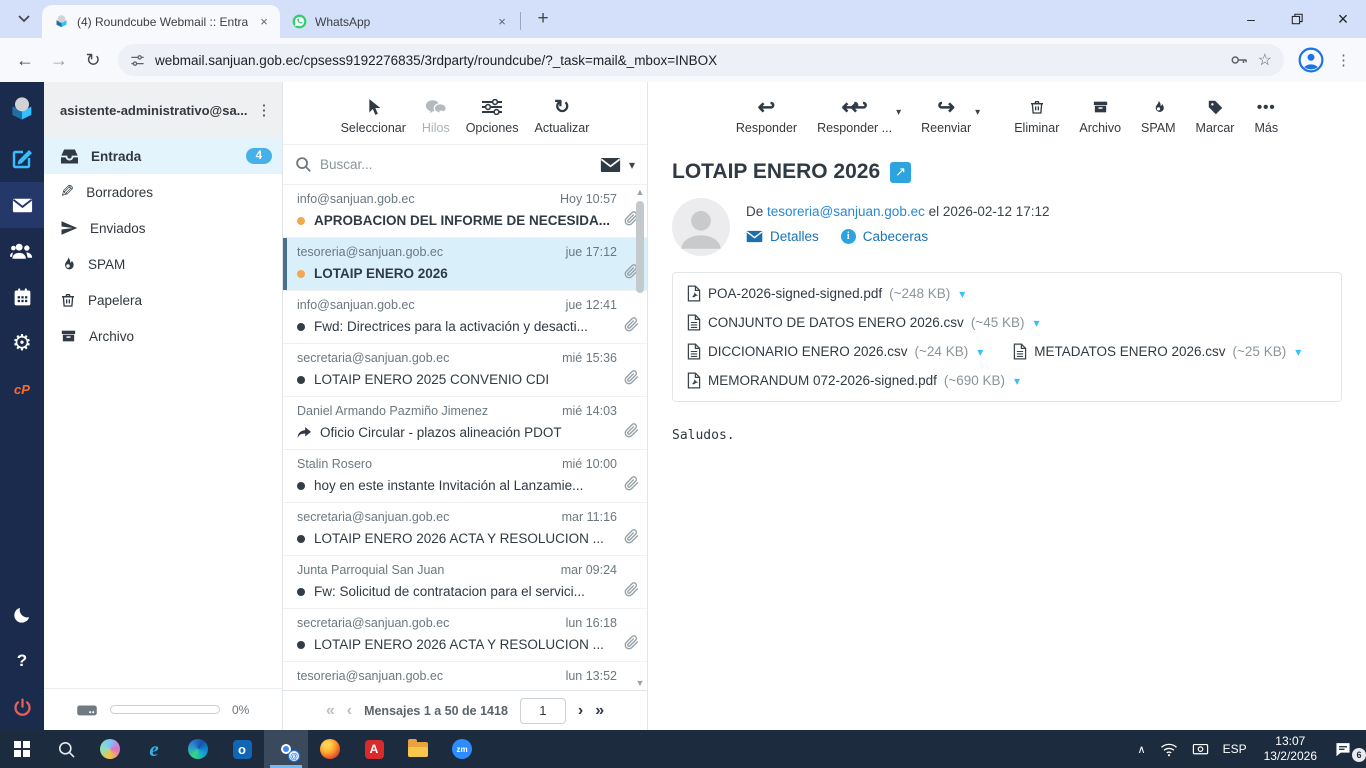 The width and height of the screenshot is (1366, 768). I want to click on language-indicator: ESP, so click(1235, 749).